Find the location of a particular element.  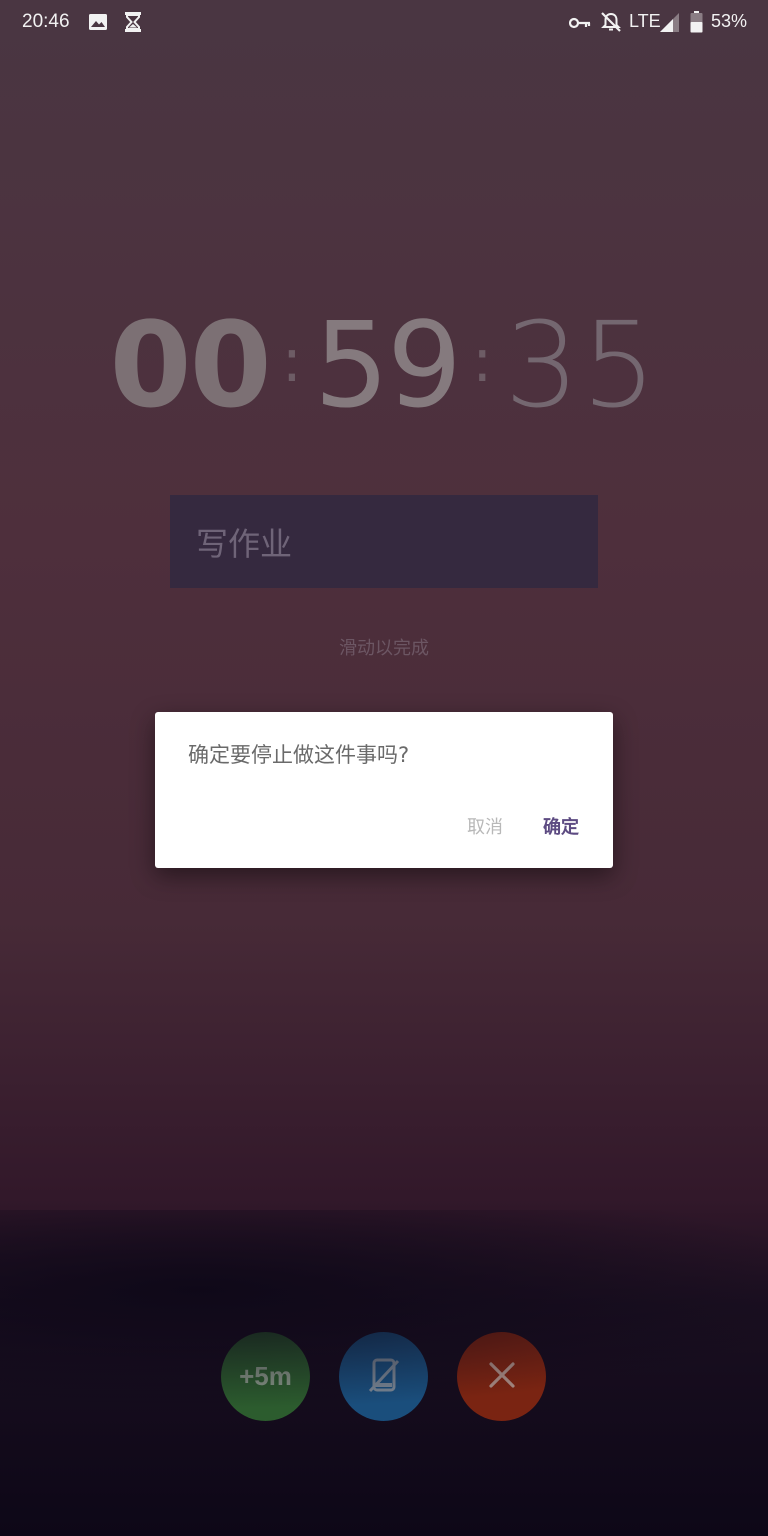

stop-confirm-dialog: 确定要停止做这件事吗? 取消 确定 is located at coordinates (384, 790).